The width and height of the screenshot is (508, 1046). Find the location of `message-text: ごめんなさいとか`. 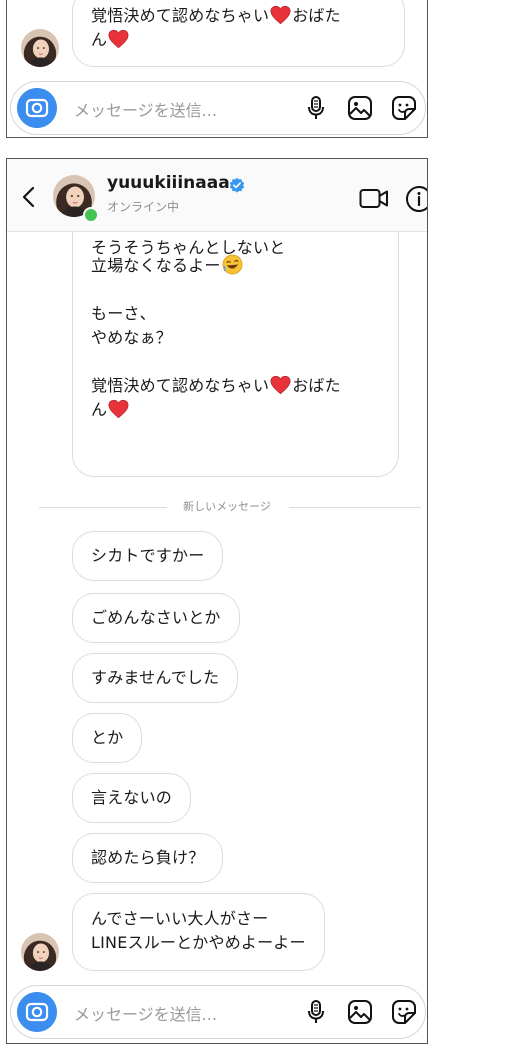

message-text: ごめんなさいとか is located at coordinates (156, 617).